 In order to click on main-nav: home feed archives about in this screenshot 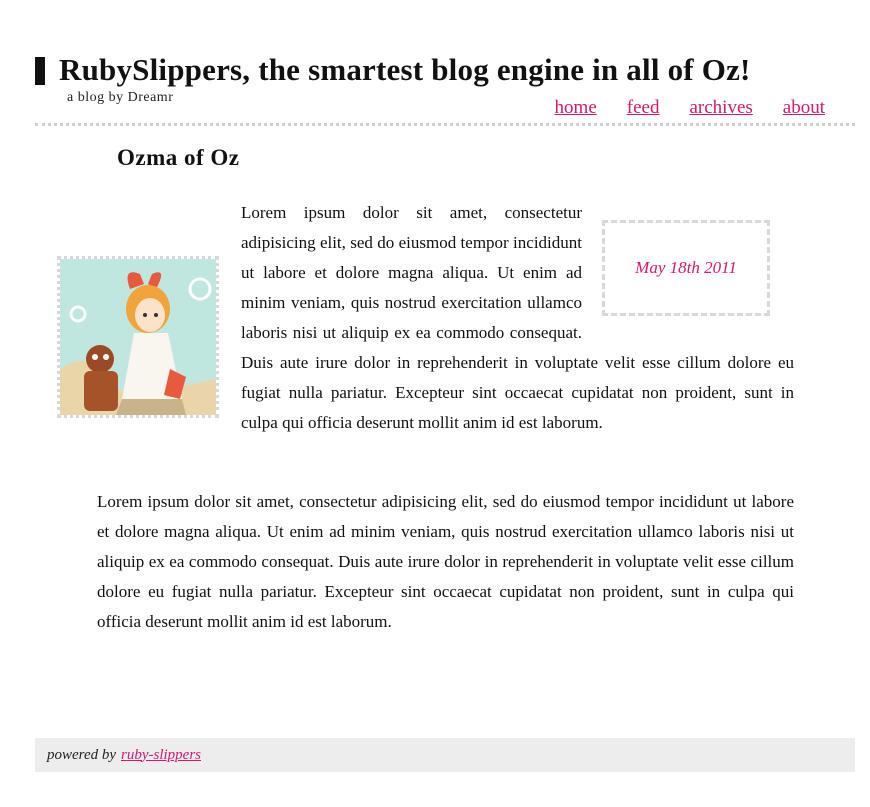, I will do `click(690, 108)`.